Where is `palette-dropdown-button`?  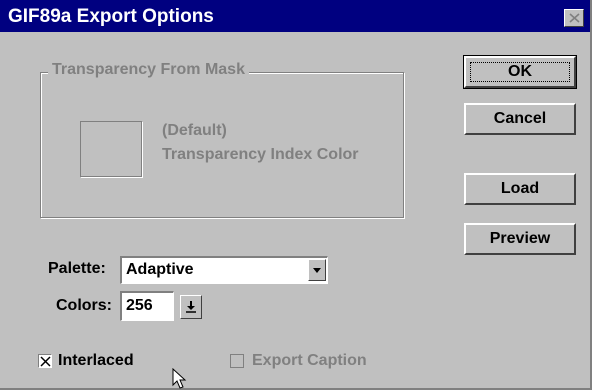 palette-dropdown-button is located at coordinates (317, 270).